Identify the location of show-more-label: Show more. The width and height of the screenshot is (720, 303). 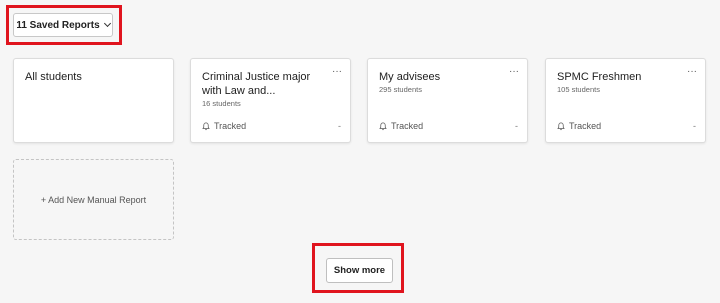
(359, 270).